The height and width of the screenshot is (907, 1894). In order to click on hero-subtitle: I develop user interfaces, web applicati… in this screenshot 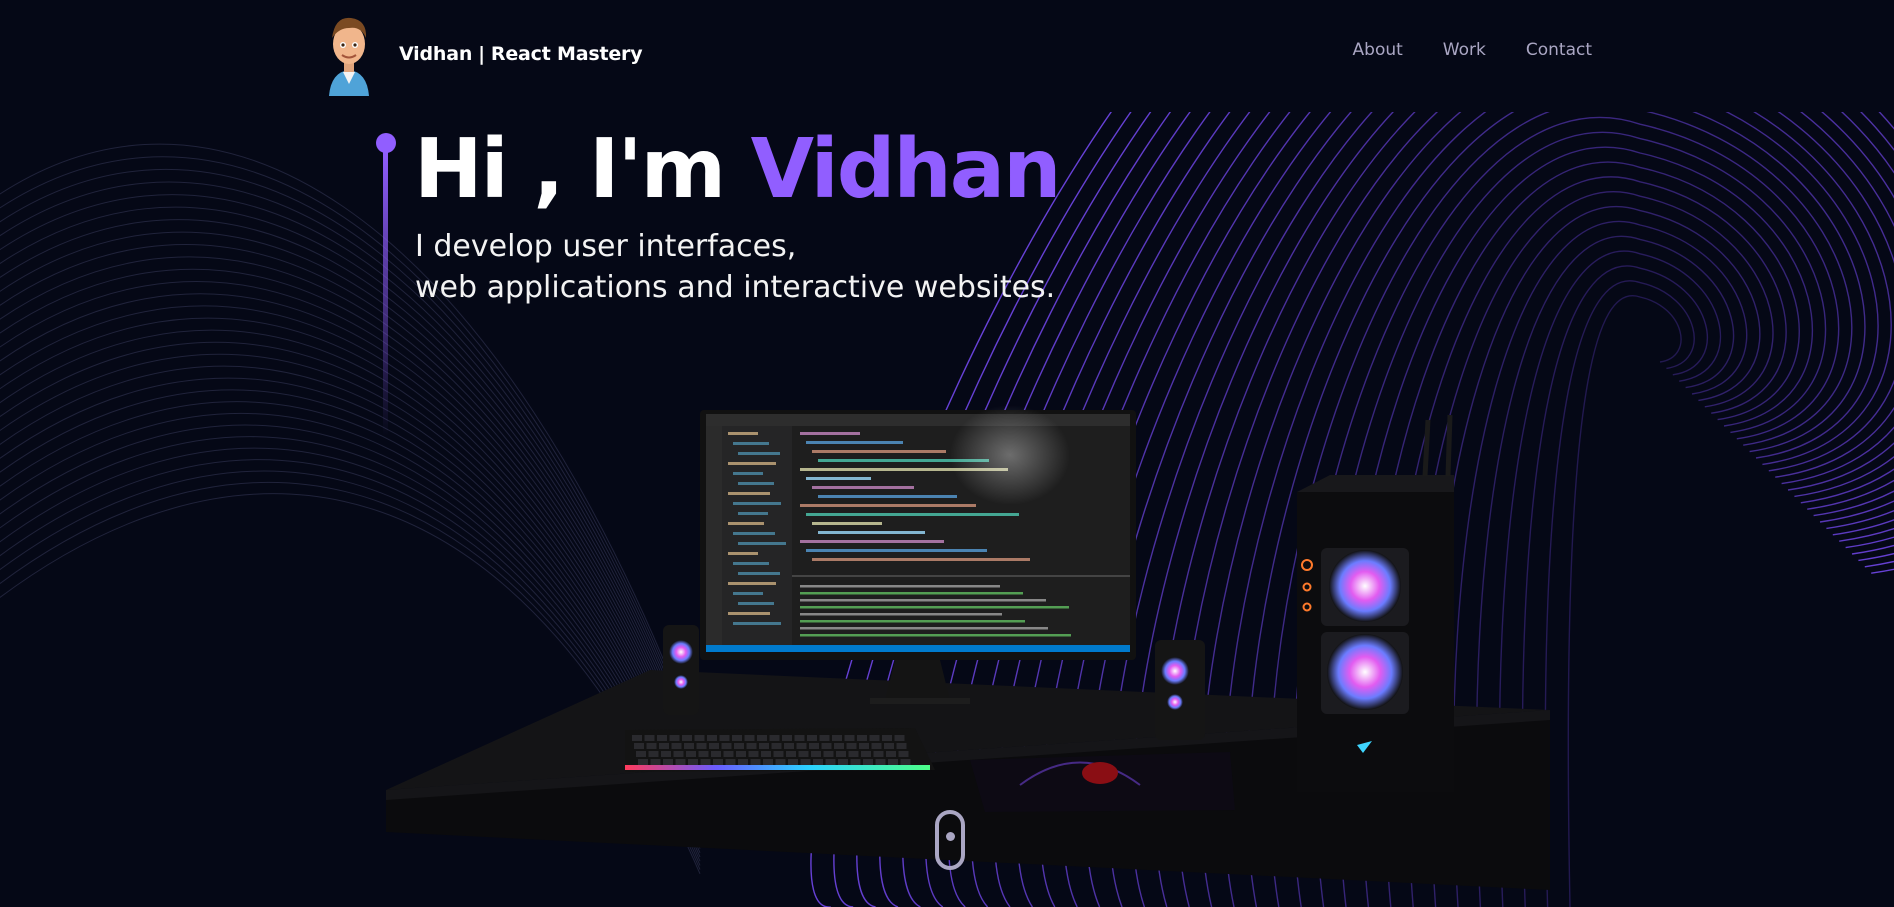, I will do `click(735, 267)`.